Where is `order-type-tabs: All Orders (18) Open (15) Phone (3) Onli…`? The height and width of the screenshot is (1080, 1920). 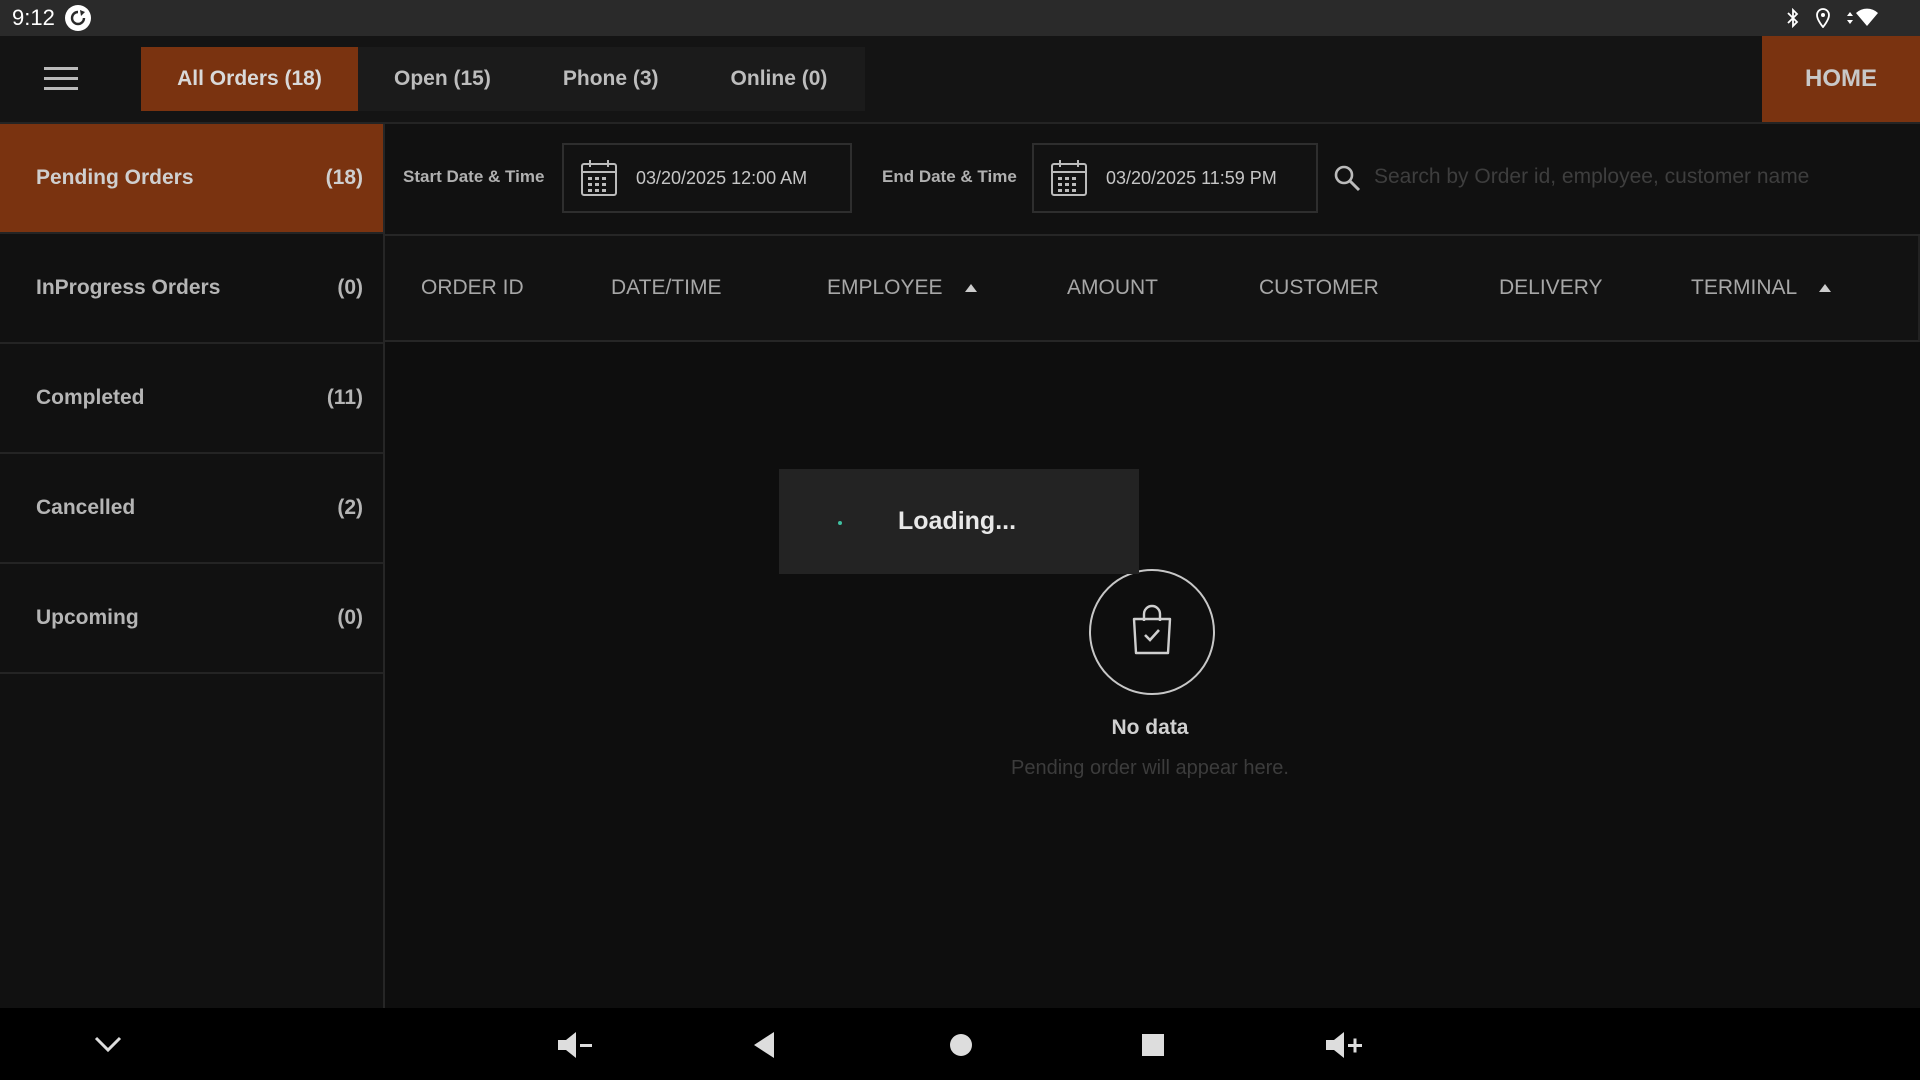
order-type-tabs: All Orders (18) Open (15) Phone (3) Onli… is located at coordinates (503, 79).